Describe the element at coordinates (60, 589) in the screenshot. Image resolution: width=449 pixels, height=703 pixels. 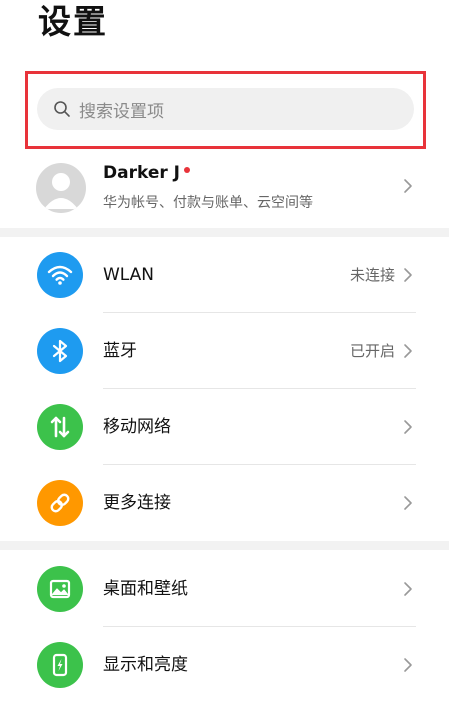
I see `wallpaper-icon` at that location.